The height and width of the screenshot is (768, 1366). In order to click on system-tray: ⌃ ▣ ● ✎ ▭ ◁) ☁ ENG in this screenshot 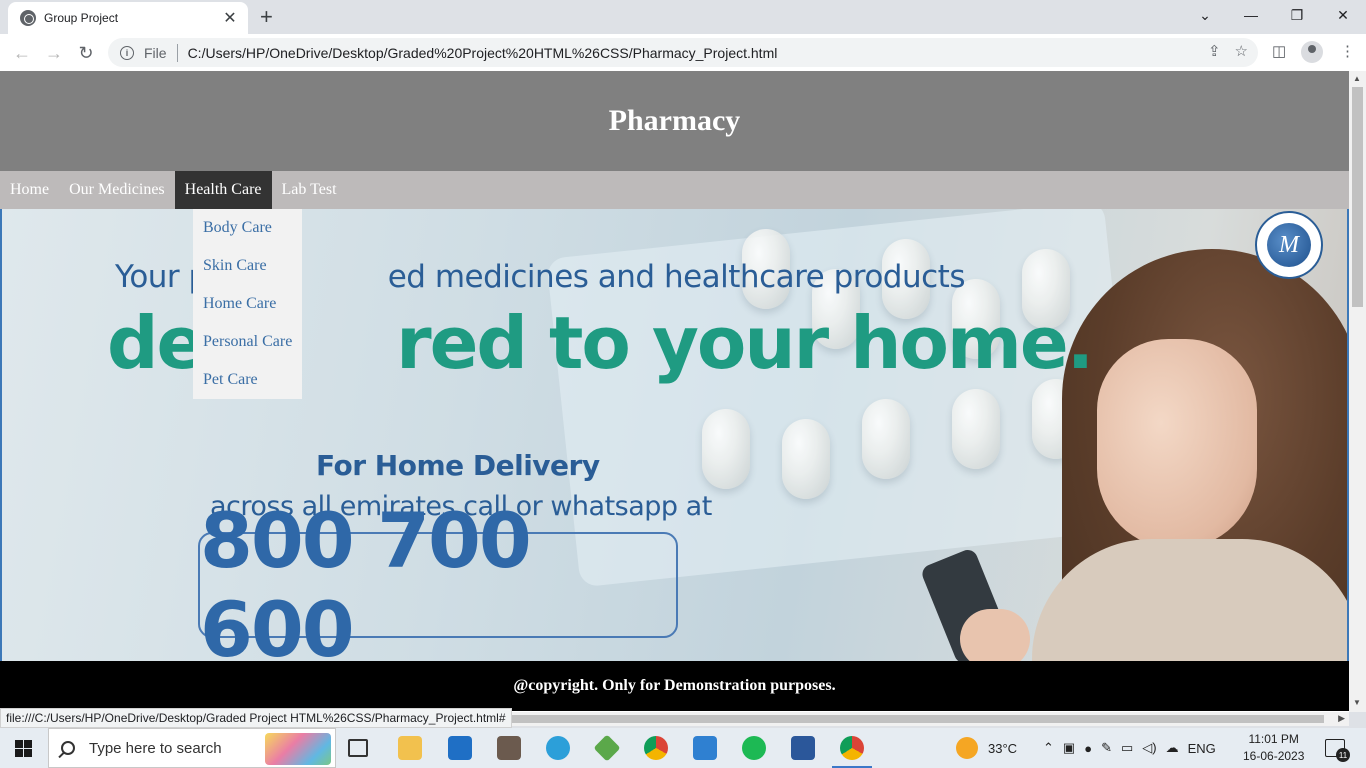, I will do `click(1129, 748)`.